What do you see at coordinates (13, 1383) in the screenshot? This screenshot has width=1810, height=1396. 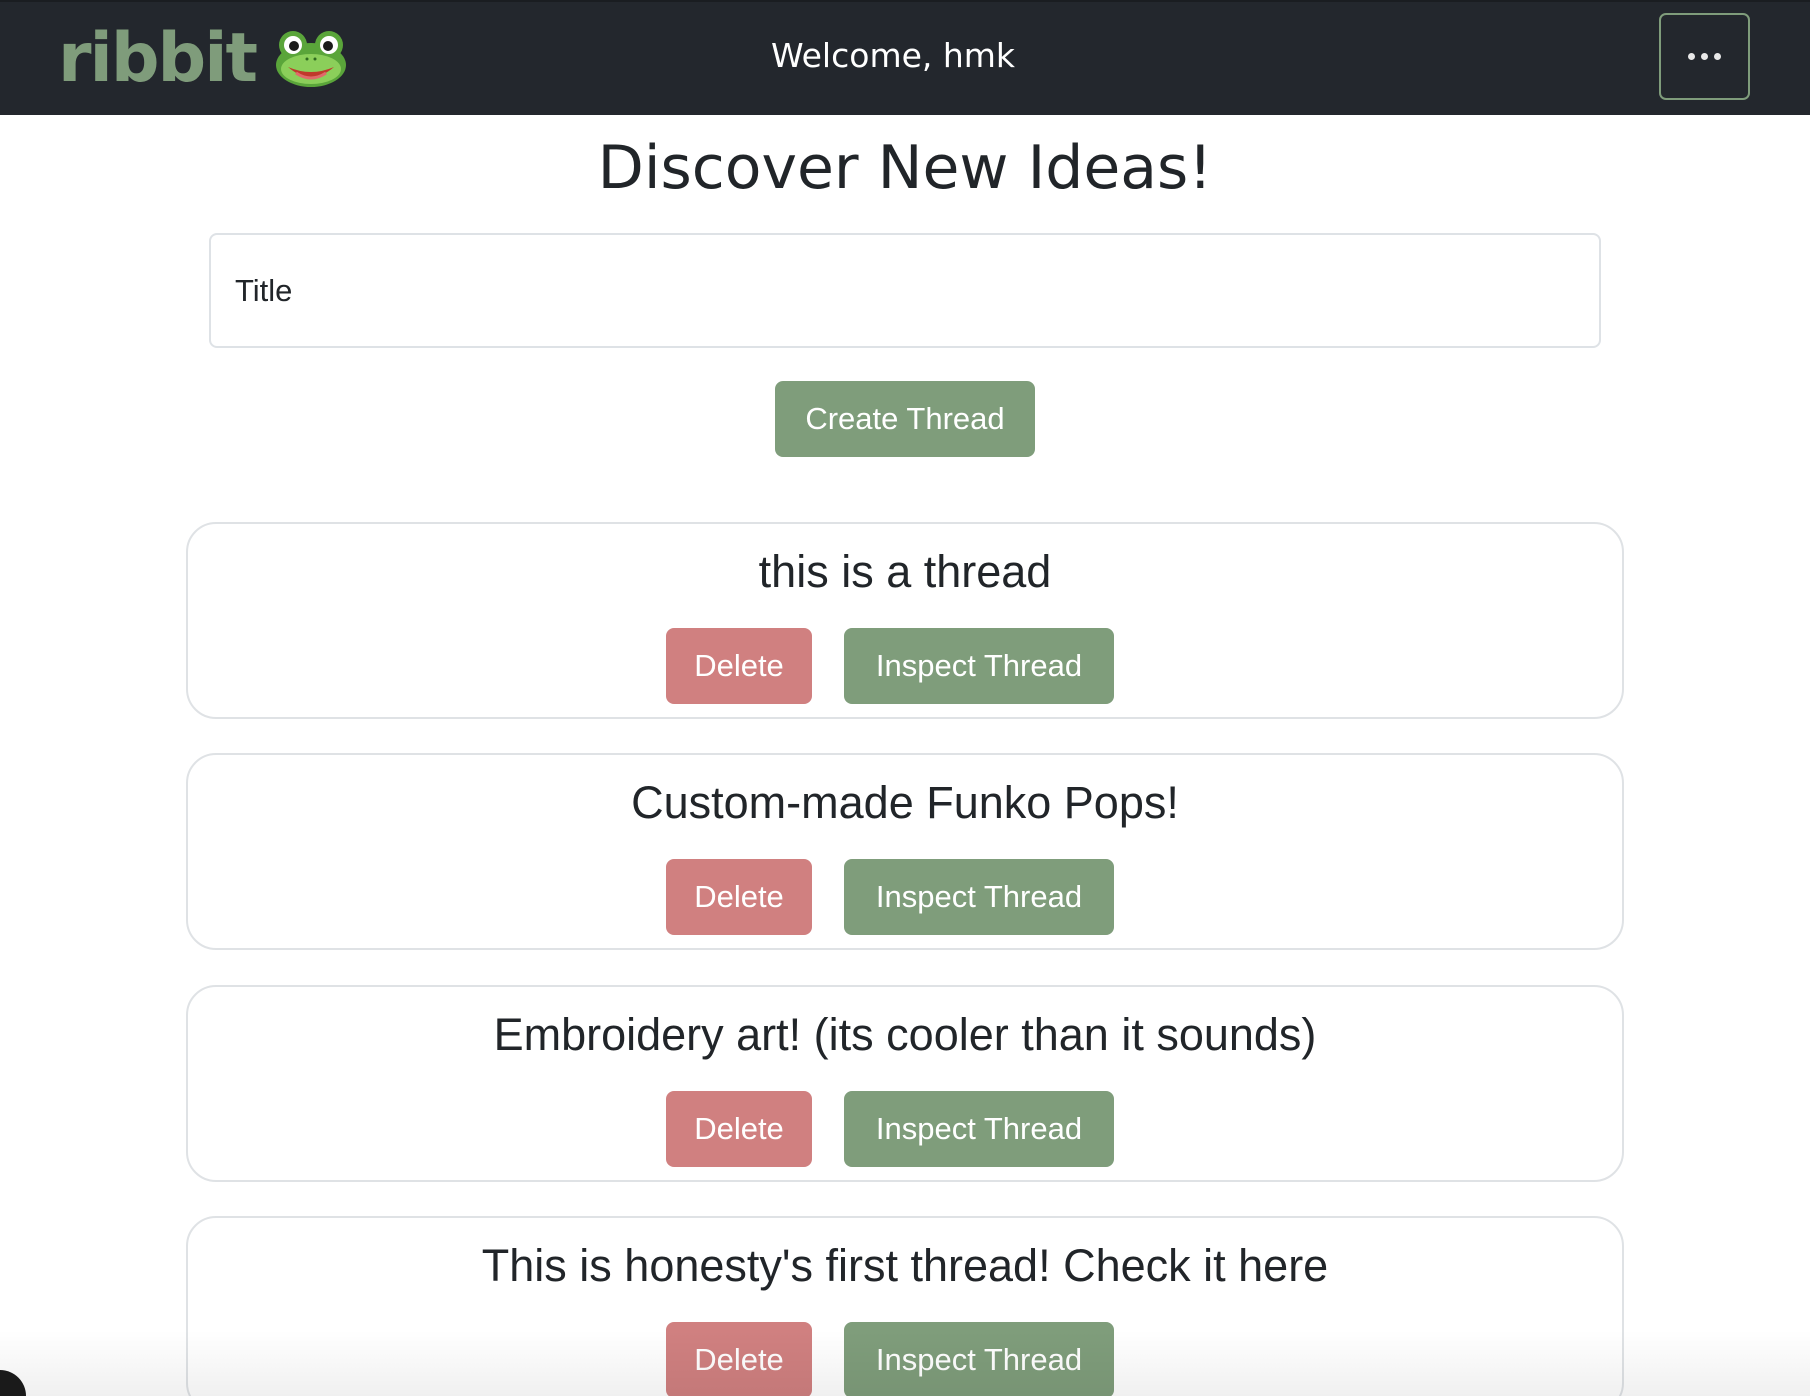 I see `window-corner` at bounding box center [13, 1383].